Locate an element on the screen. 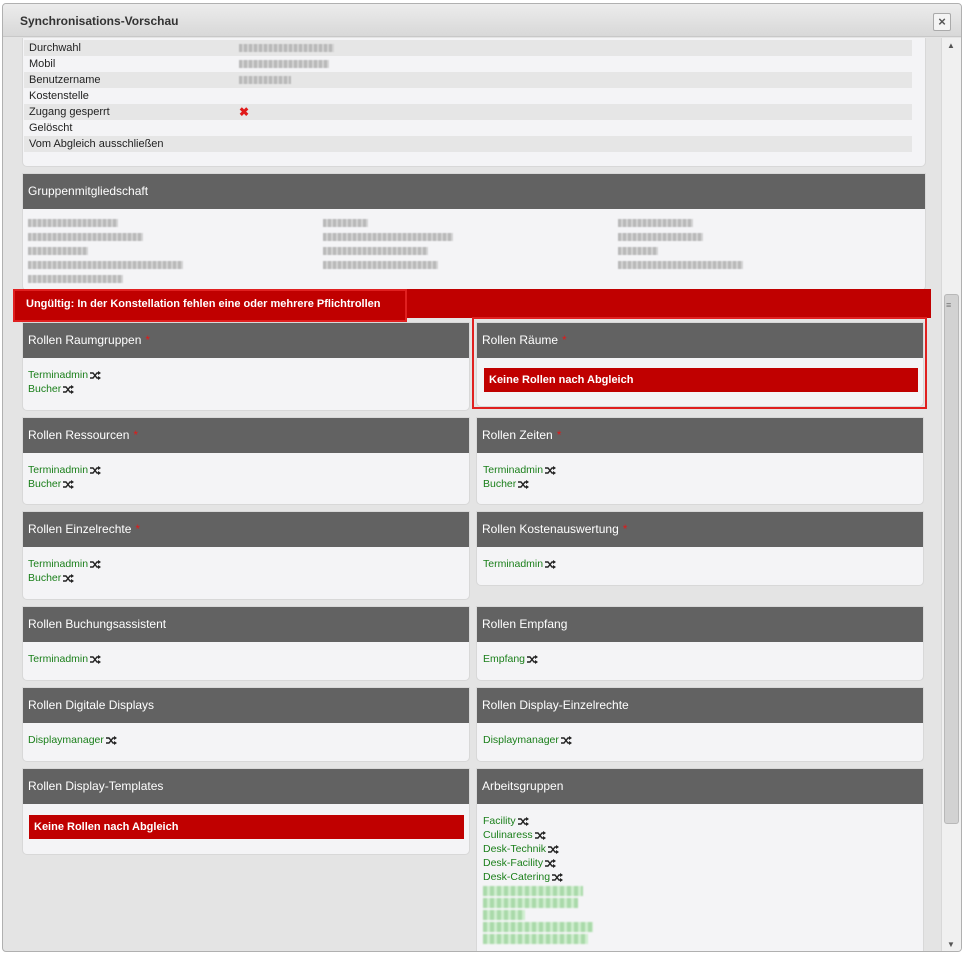  info-row-mobil: Mobil is located at coordinates (468, 64).